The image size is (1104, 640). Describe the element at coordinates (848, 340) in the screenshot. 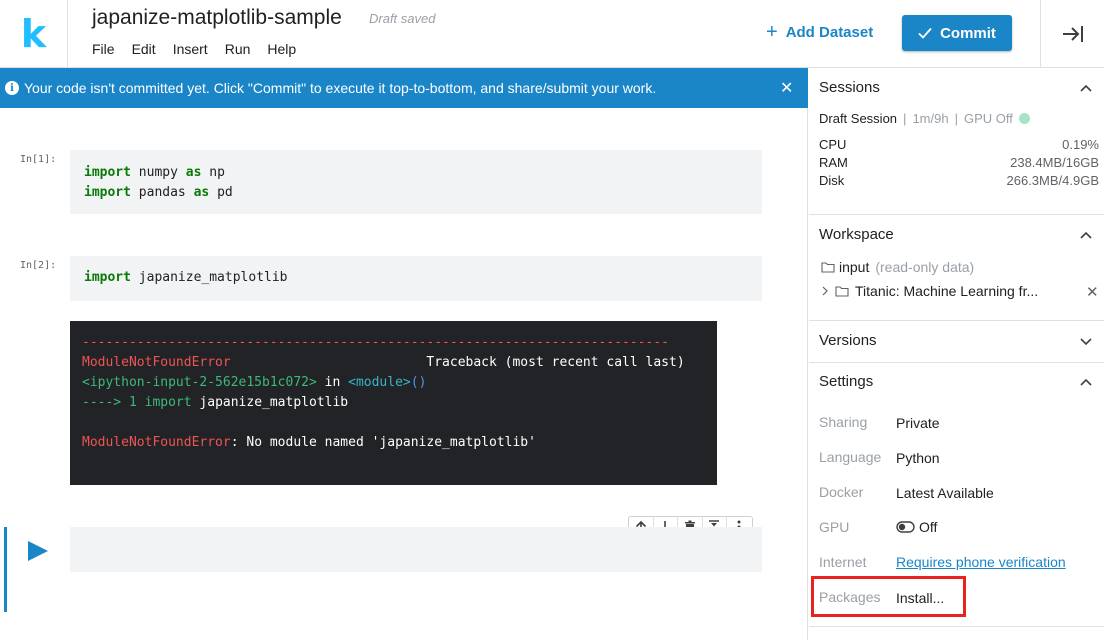

I see `versions-heading: Versions` at that location.